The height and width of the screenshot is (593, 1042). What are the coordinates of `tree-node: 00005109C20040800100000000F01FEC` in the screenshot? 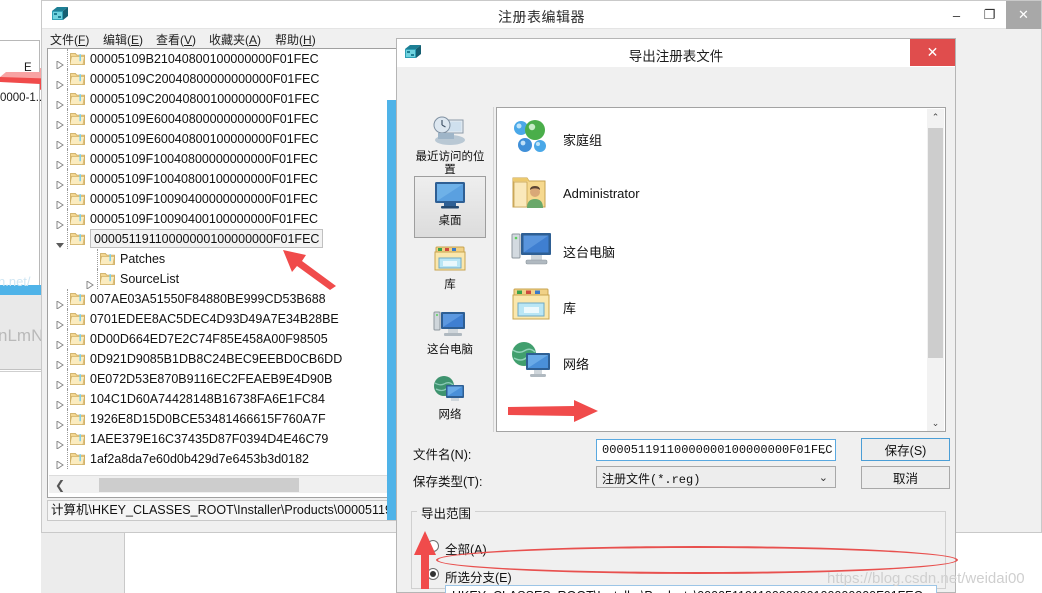 It's located at (223, 99).